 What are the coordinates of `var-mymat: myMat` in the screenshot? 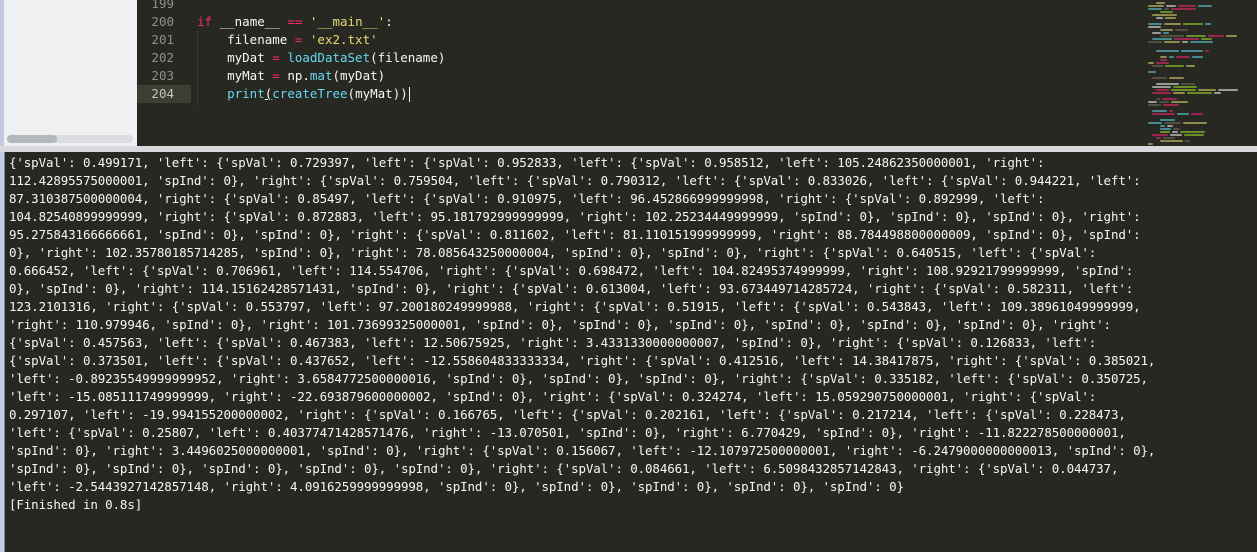 It's located at (246, 75).